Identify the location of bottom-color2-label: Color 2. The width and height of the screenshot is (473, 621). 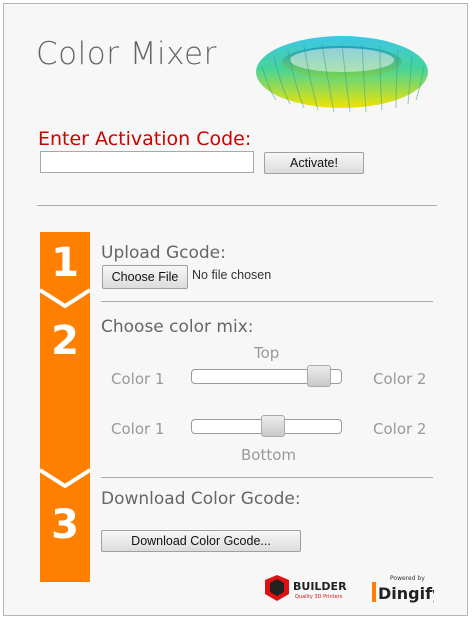
(400, 429).